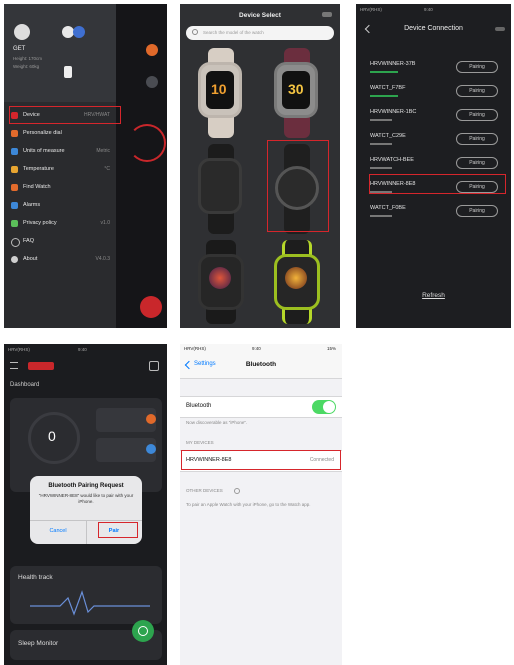 This screenshot has height=665, width=514. Describe the element at coordinates (437, 184) in the screenshot. I see `selected-device-highlight` at that location.